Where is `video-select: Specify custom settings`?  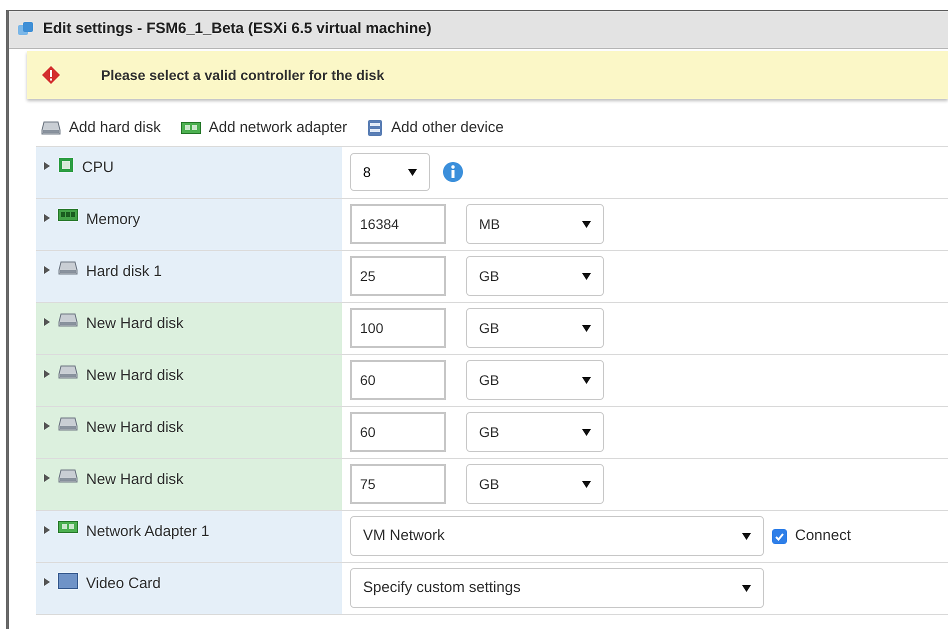
video-select: Specify custom settings is located at coordinates (557, 588).